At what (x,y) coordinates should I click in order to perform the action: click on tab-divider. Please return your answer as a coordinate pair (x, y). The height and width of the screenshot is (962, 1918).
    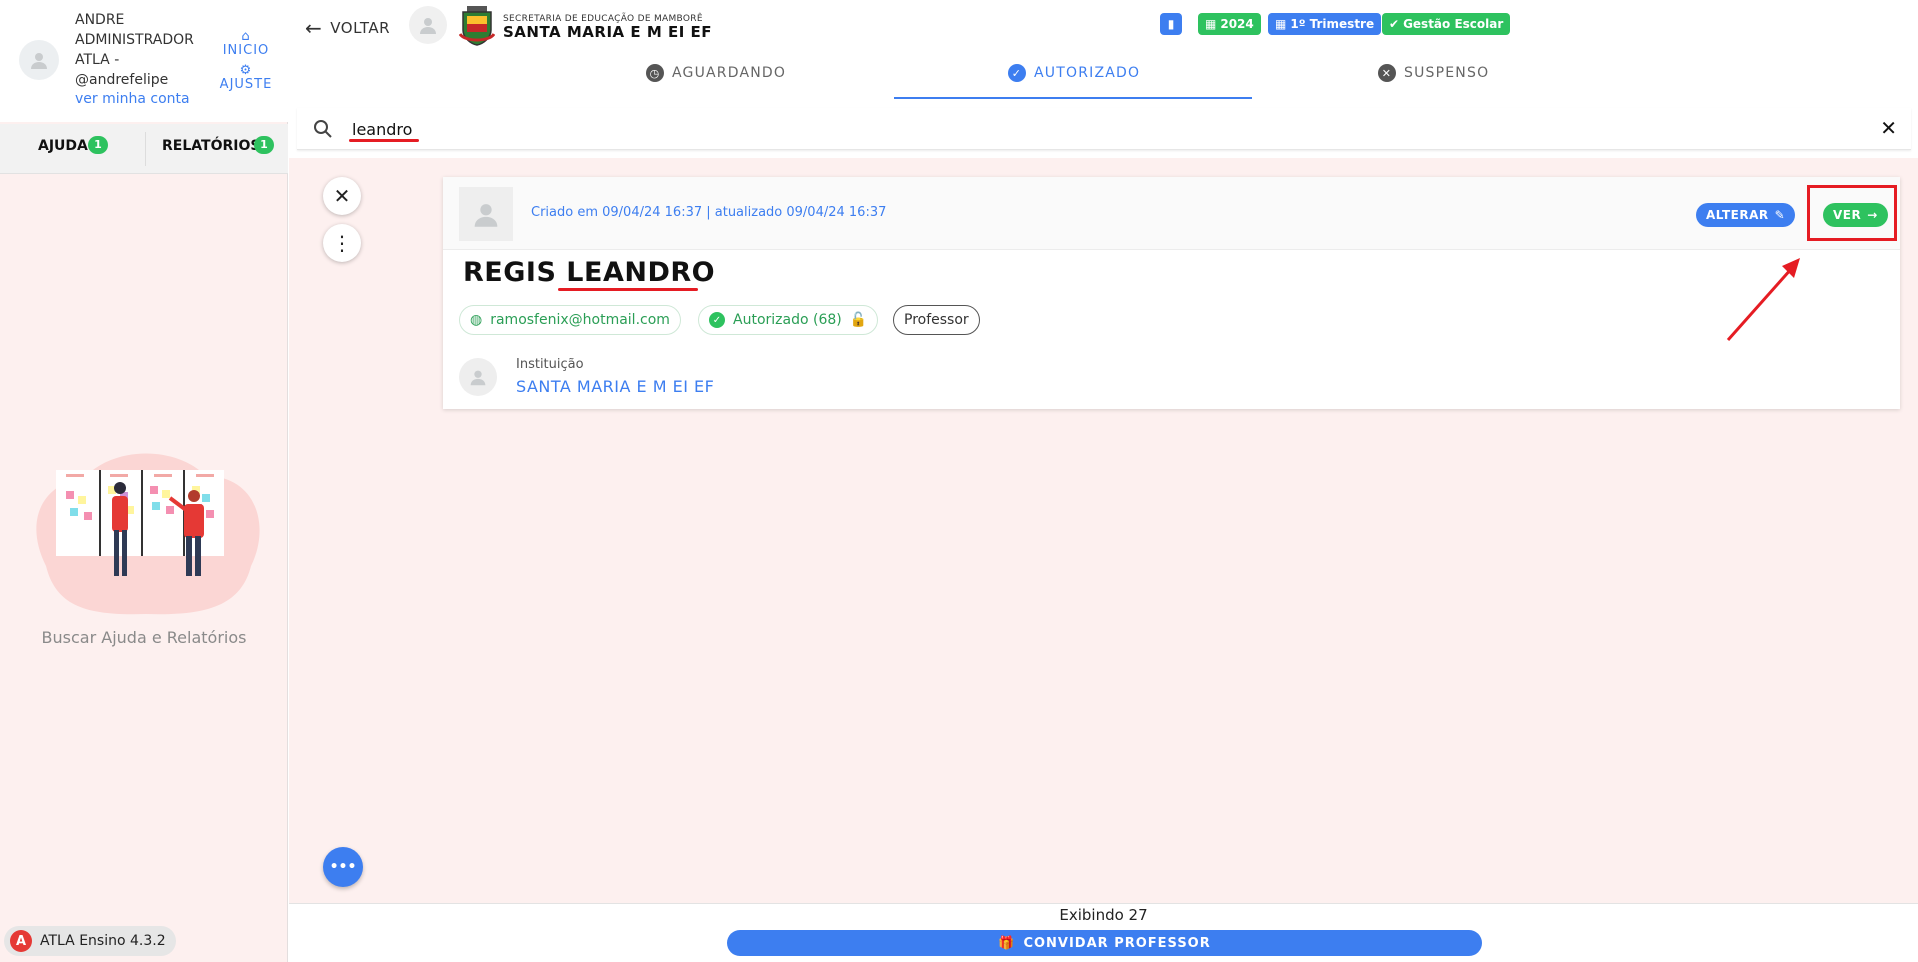
    Looking at the image, I should click on (145, 149).